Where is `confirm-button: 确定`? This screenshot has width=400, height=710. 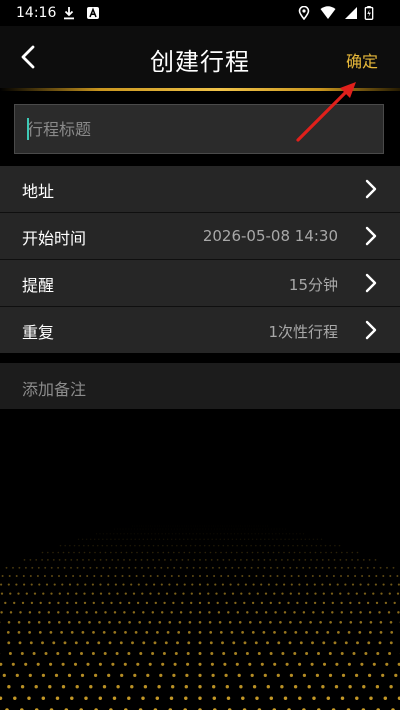
confirm-button: 确定 is located at coordinates (362, 60).